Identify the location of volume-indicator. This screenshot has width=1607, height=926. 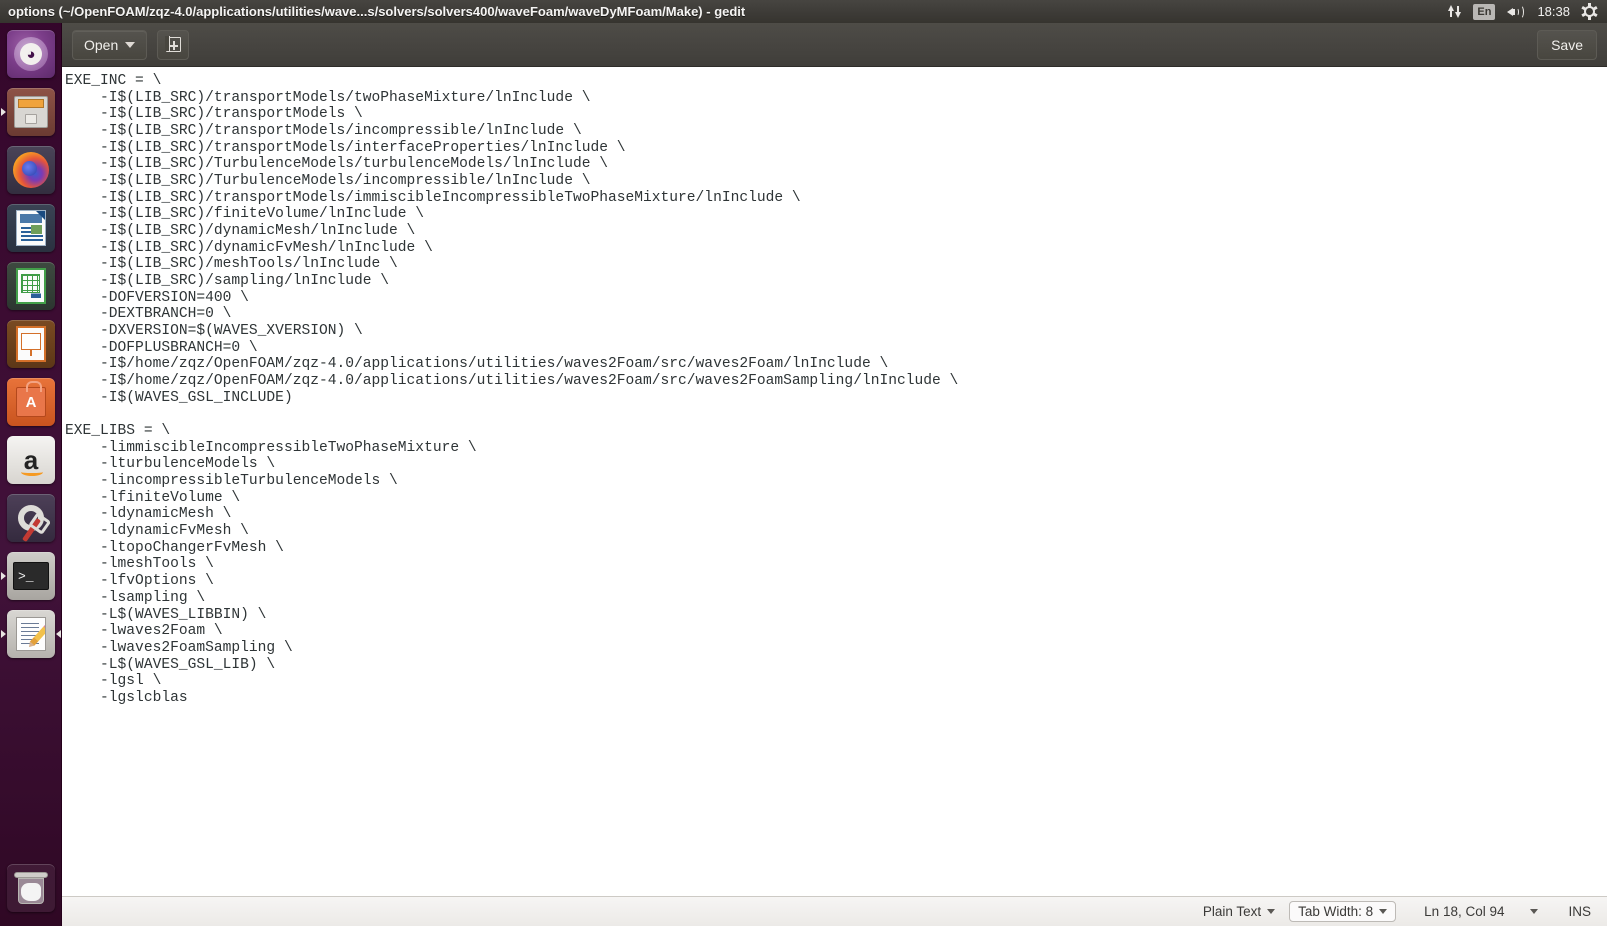
(1516, 11).